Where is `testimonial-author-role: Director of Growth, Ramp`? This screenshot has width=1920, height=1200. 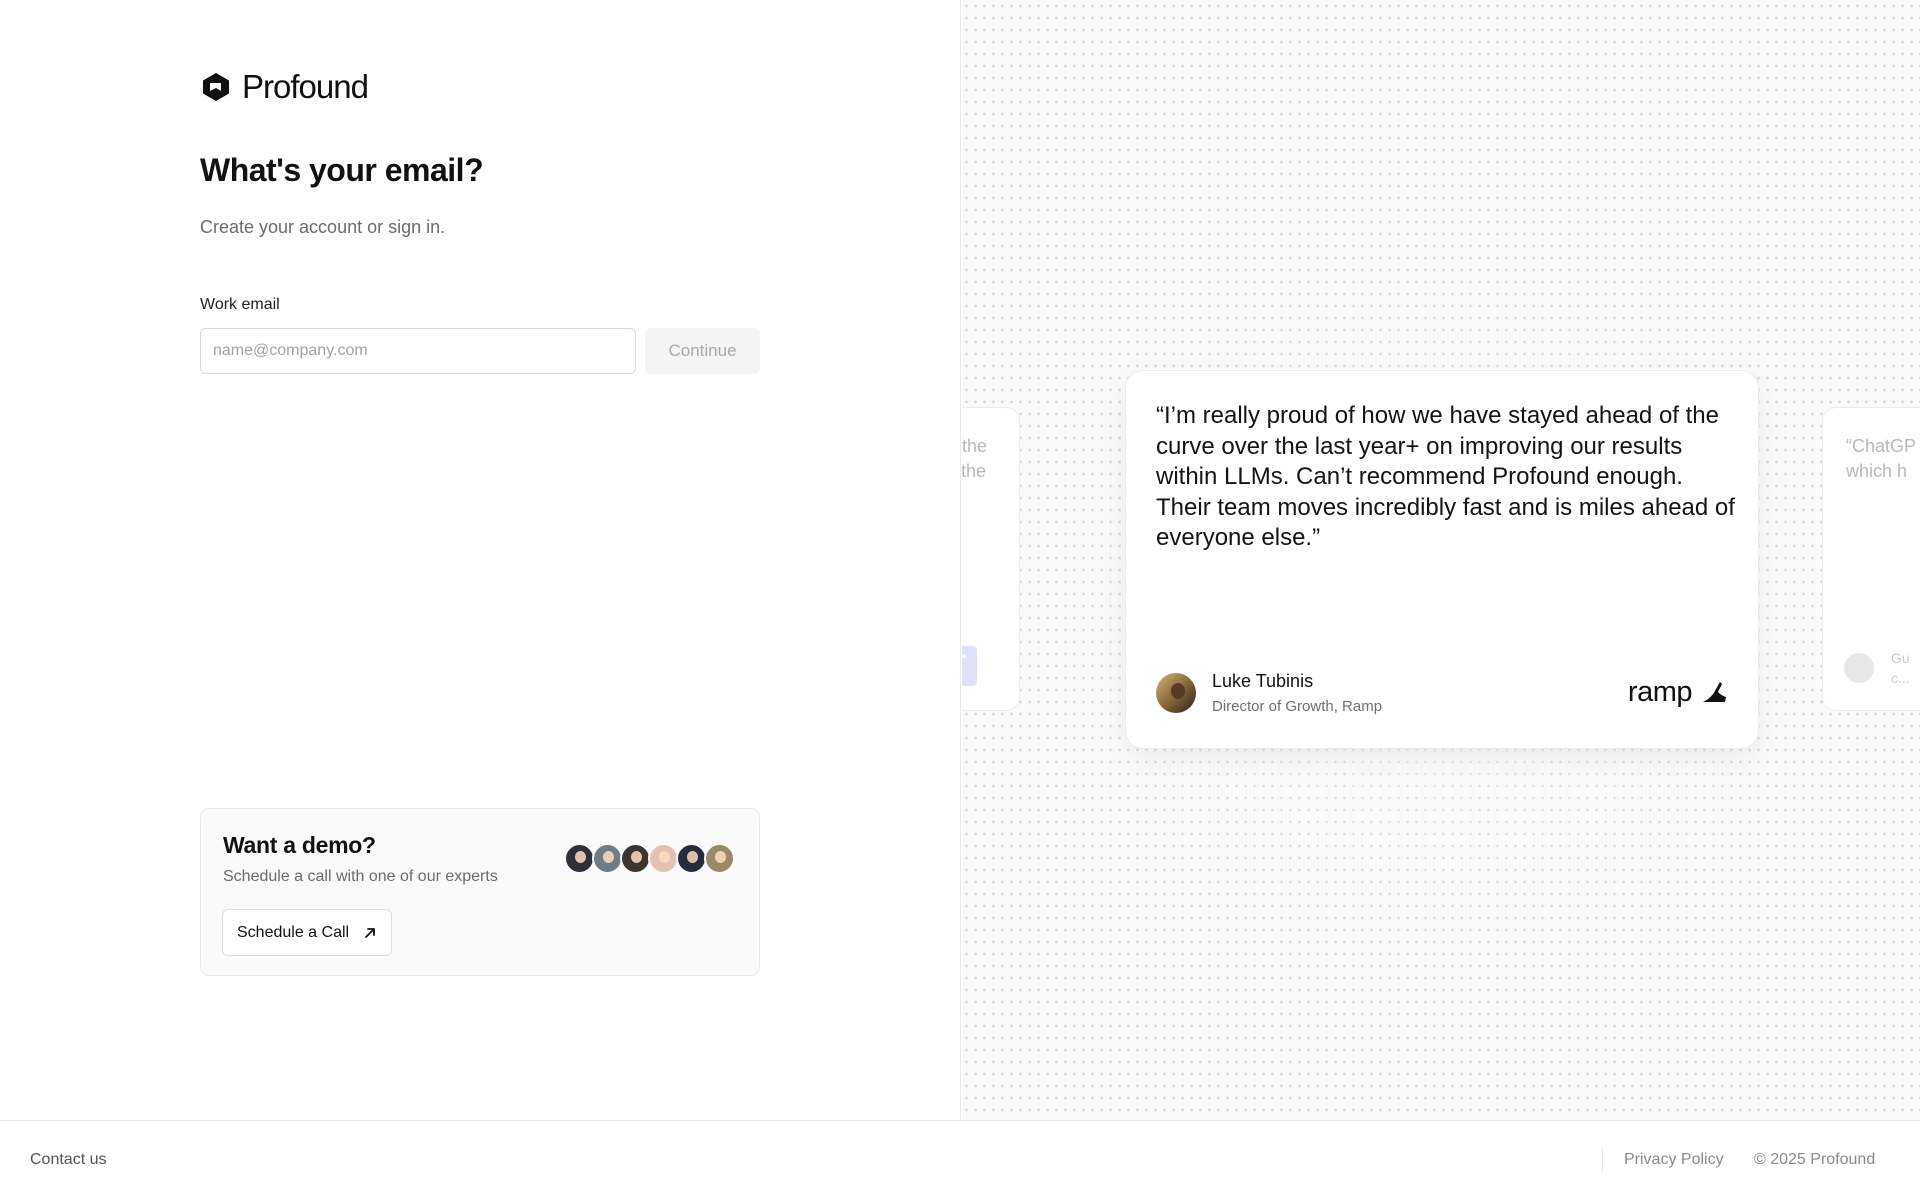 testimonial-author-role: Director of Growth, Ramp is located at coordinates (1297, 706).